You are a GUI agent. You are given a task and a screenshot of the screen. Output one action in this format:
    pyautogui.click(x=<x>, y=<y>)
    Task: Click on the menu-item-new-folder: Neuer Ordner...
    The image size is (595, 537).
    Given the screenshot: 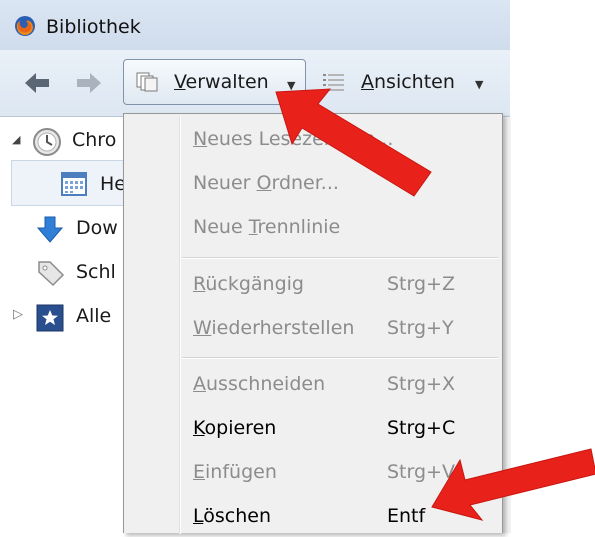 What is the action you would take?
    pyautogui.click(x=340, y=184)
    